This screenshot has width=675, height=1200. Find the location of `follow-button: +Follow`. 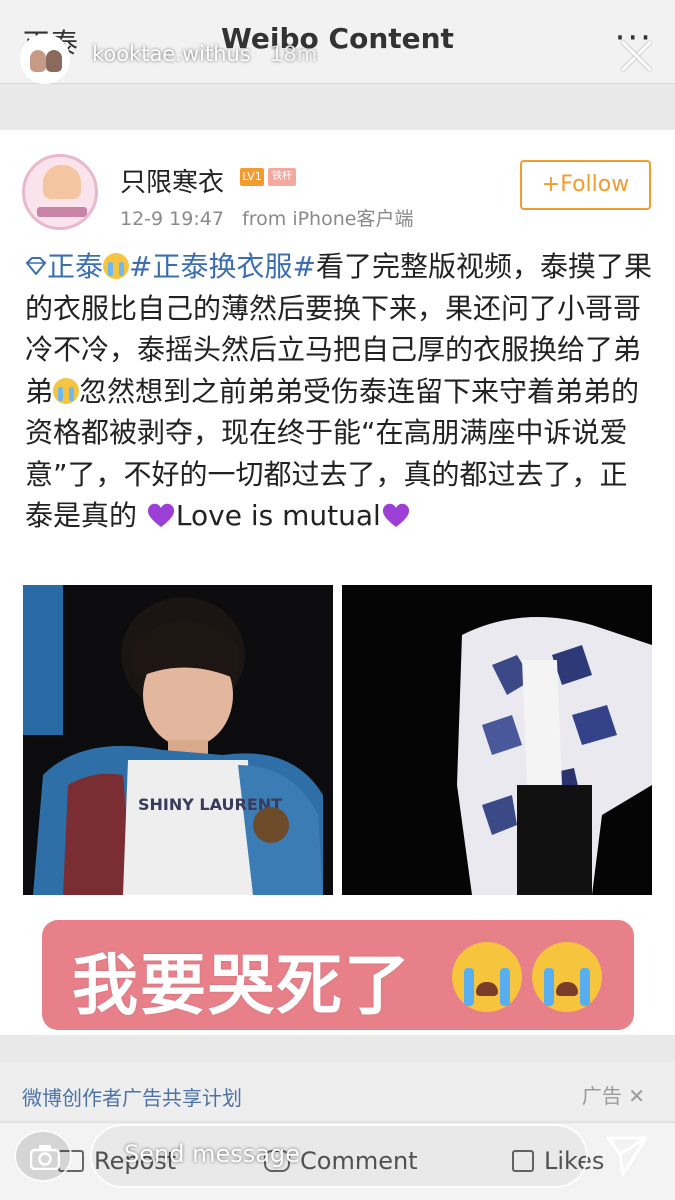

follow-button: +Follow is located at coordinates (585, 185).